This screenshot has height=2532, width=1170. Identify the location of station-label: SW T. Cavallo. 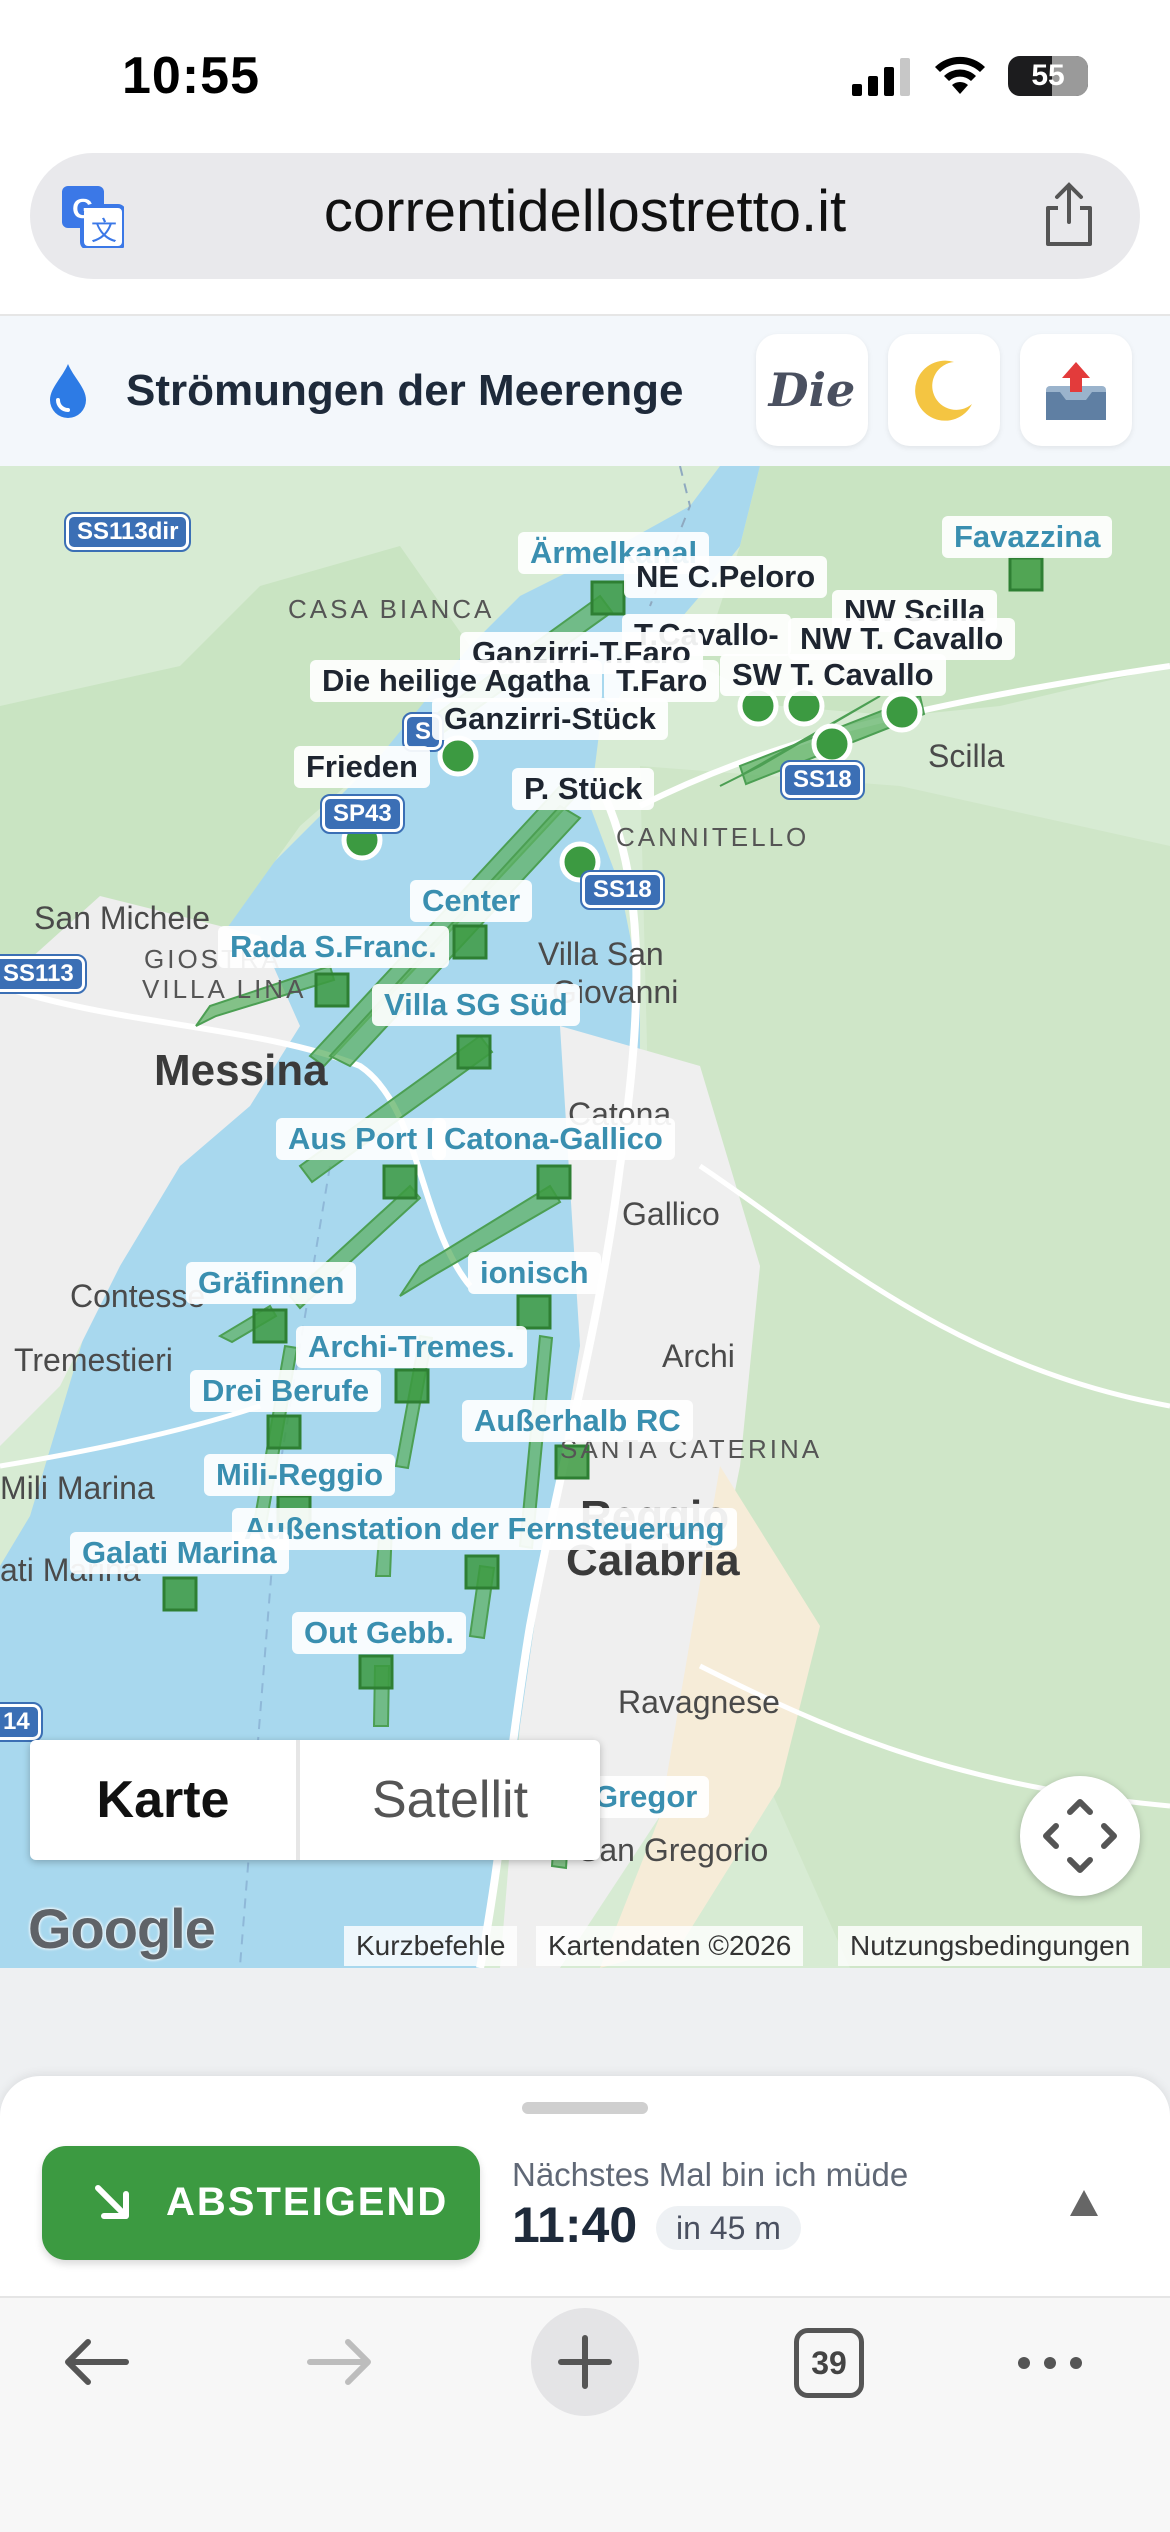
(833, 675).